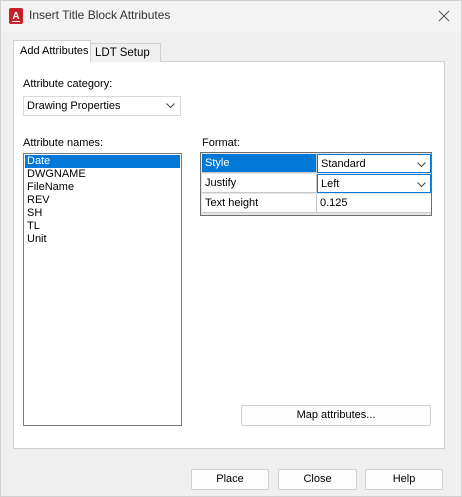  Describe the element at coordinates (100, 15) in the screenshot. I see `window-title: Insert Title Block Attributes` at that location.